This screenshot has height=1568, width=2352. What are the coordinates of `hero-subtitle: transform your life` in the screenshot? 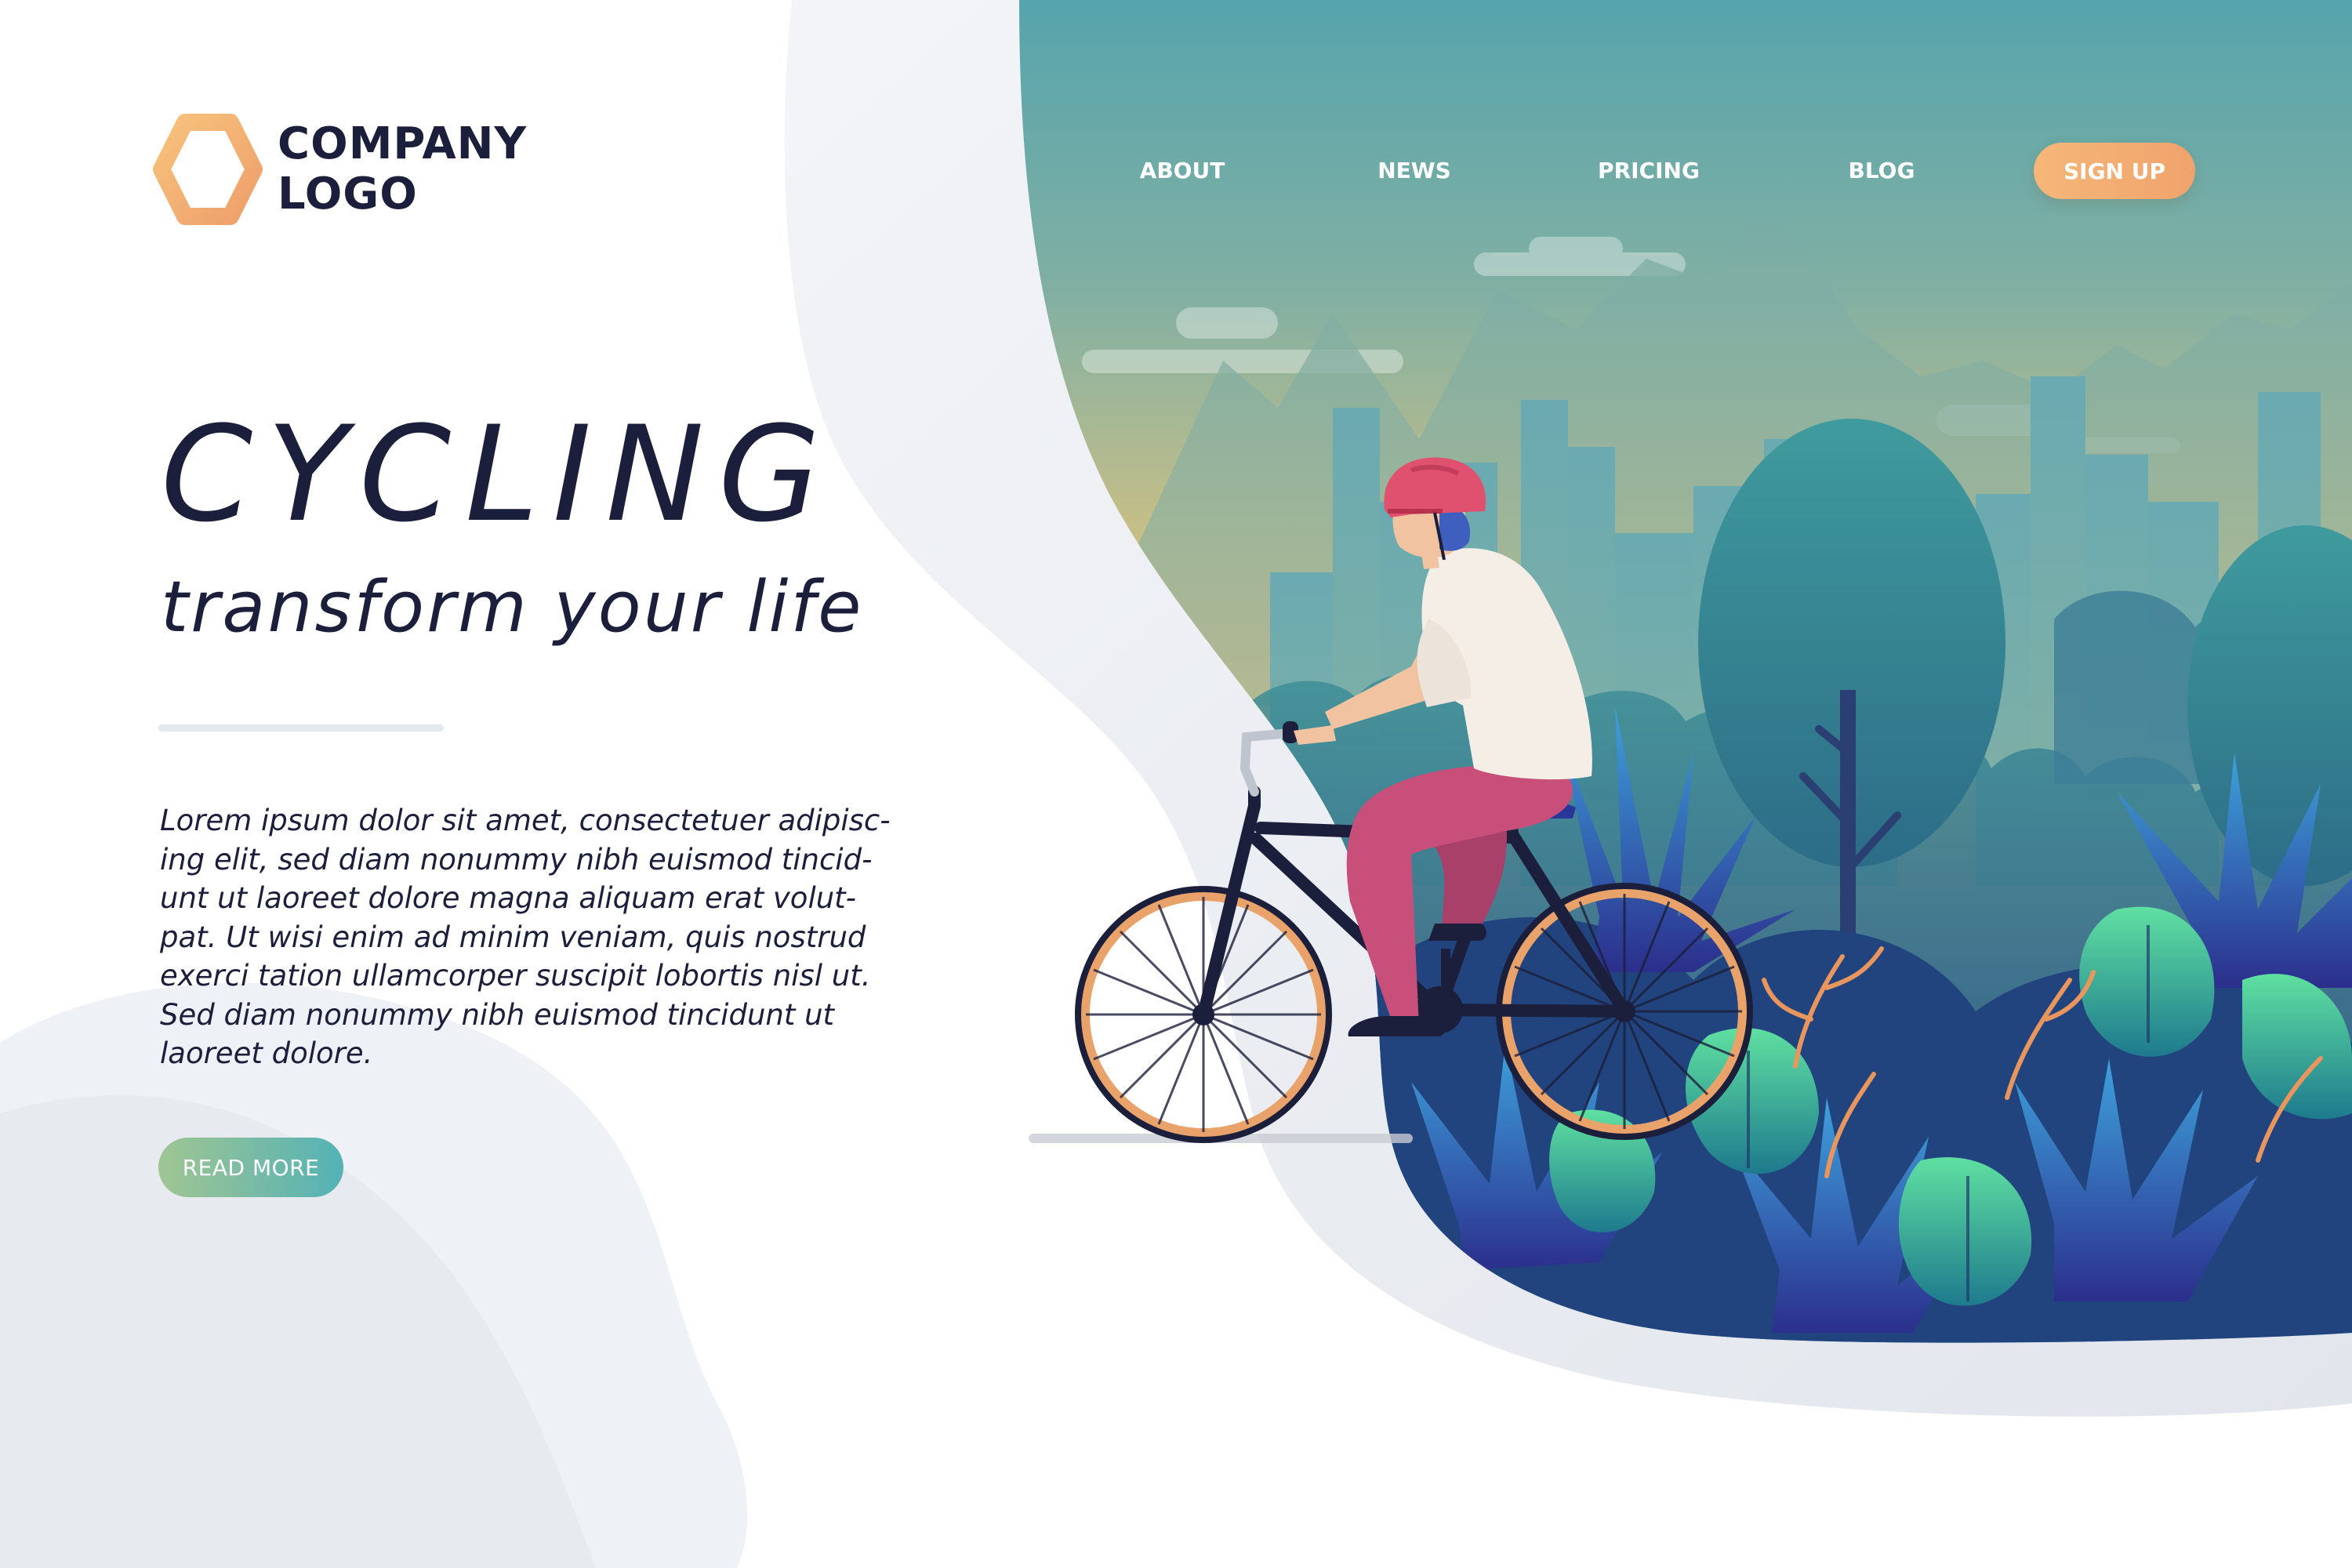 It's located at (512, 607).